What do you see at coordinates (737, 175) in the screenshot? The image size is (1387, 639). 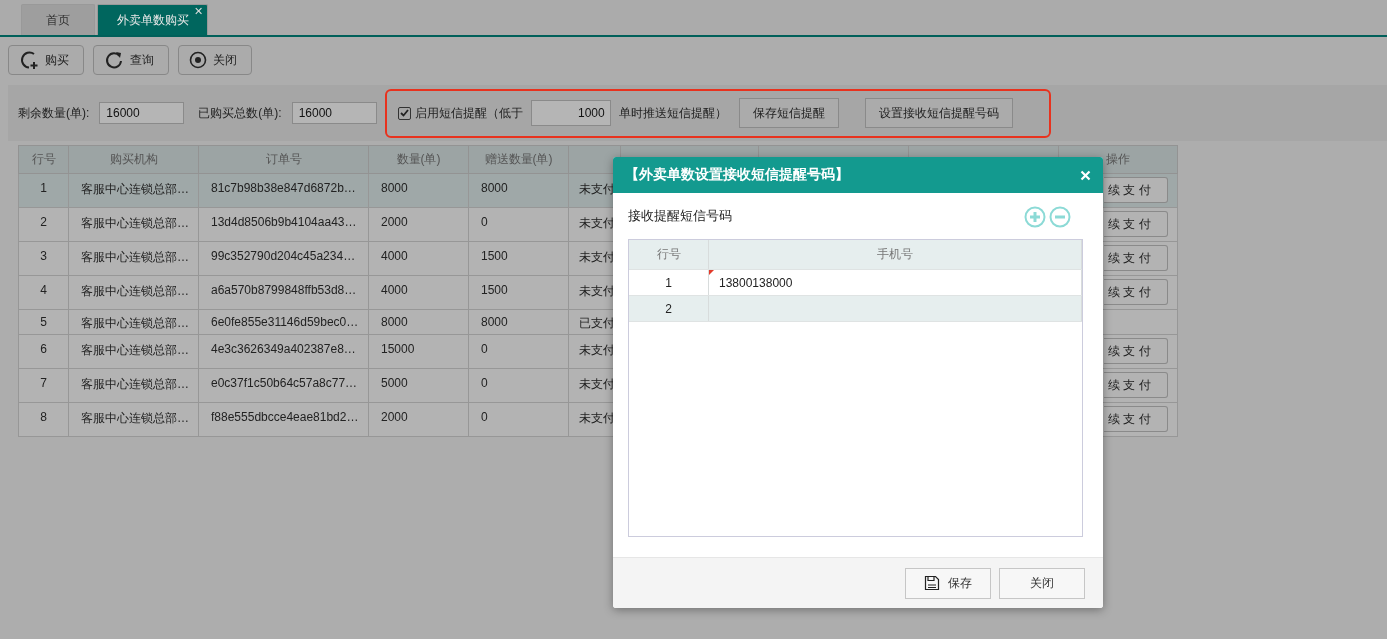 I see `dialog-title: 【外卖单数设置接收短信提醒号码】` at bounding box center [737, 175].